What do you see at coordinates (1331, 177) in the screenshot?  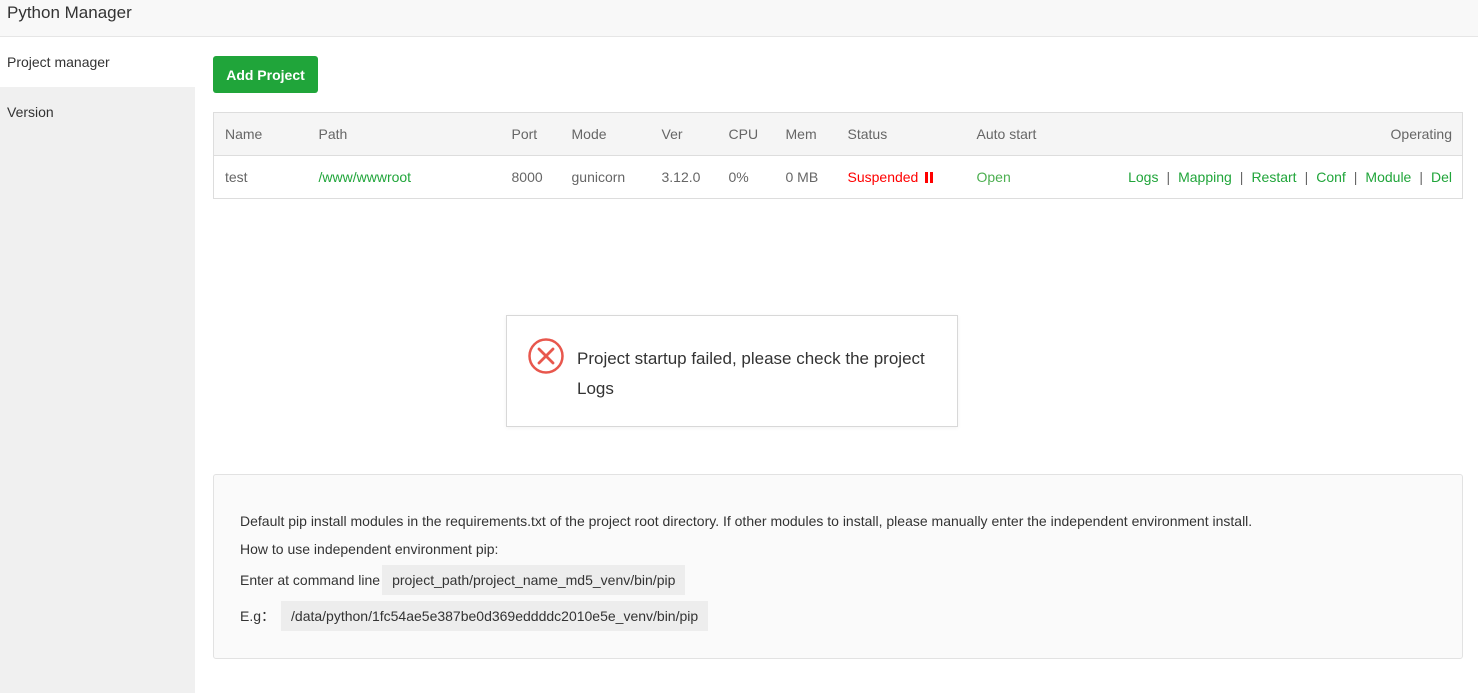 I see `conf-link: Conf` at bounding box center [1331, 177].